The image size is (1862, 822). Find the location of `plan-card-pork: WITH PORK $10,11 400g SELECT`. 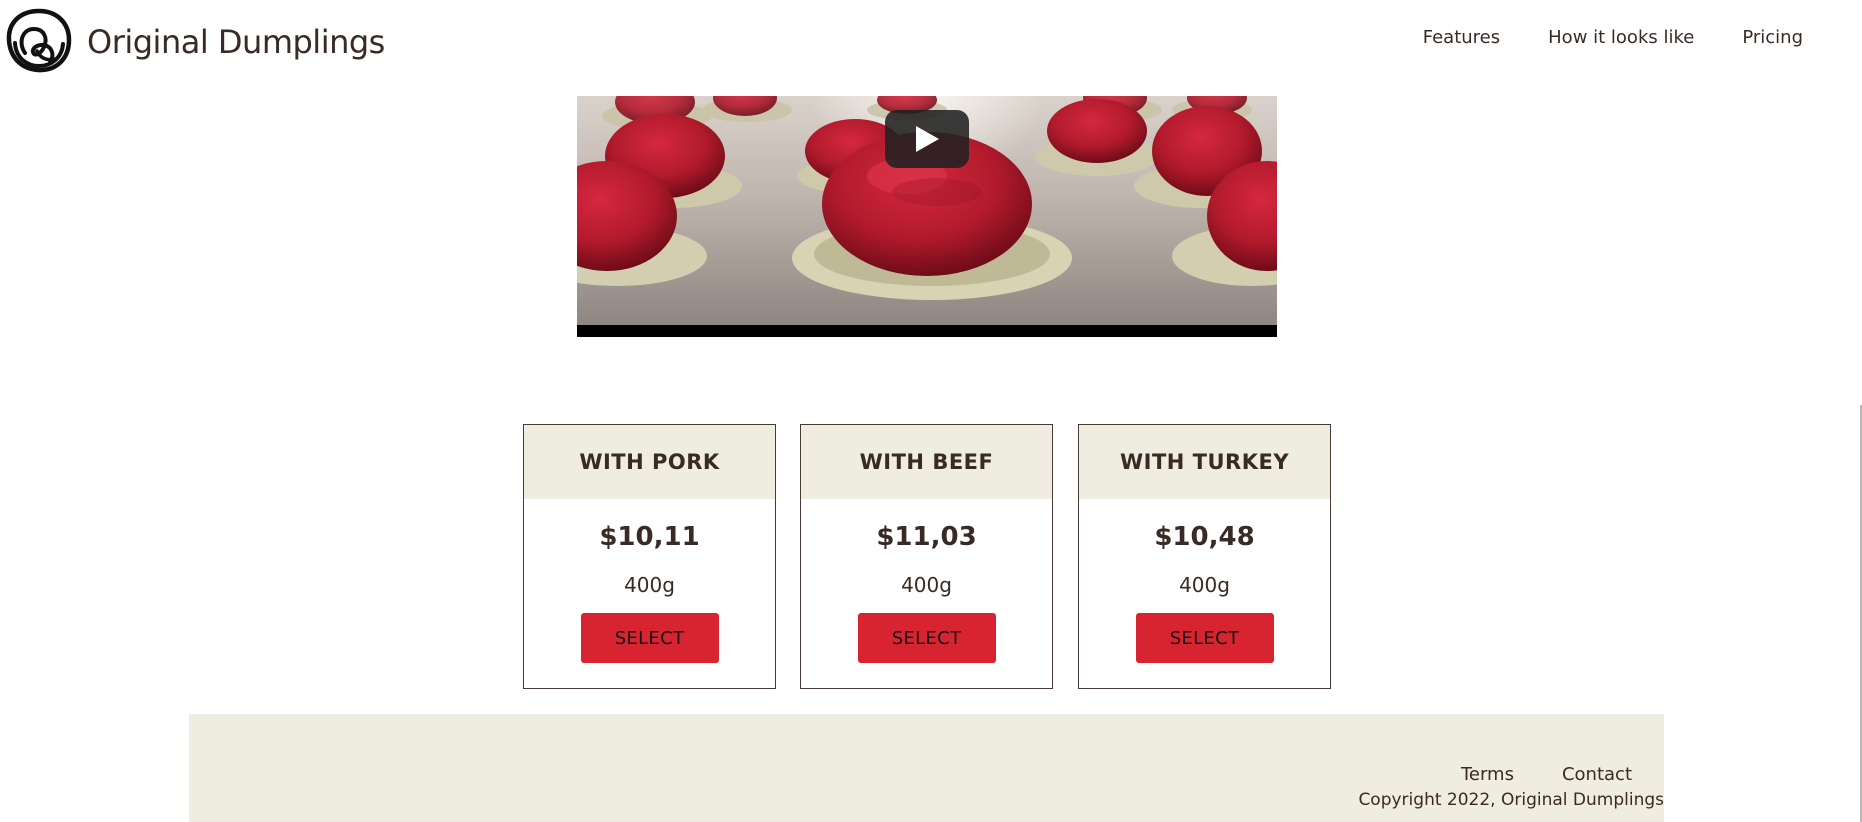

plan-card-pork: WITH PORK $10,11 400g SELECT is located at coordinates (649, 556).